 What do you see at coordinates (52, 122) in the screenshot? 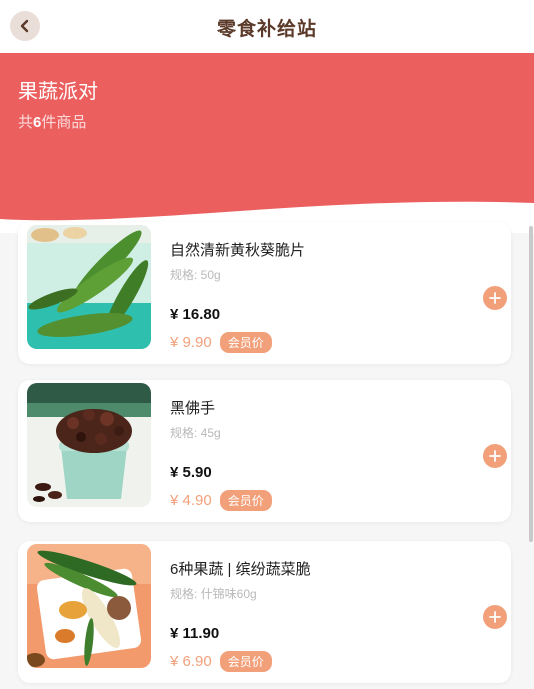
I see `product-count: 共6件商品` at bounding box center [52, 122].